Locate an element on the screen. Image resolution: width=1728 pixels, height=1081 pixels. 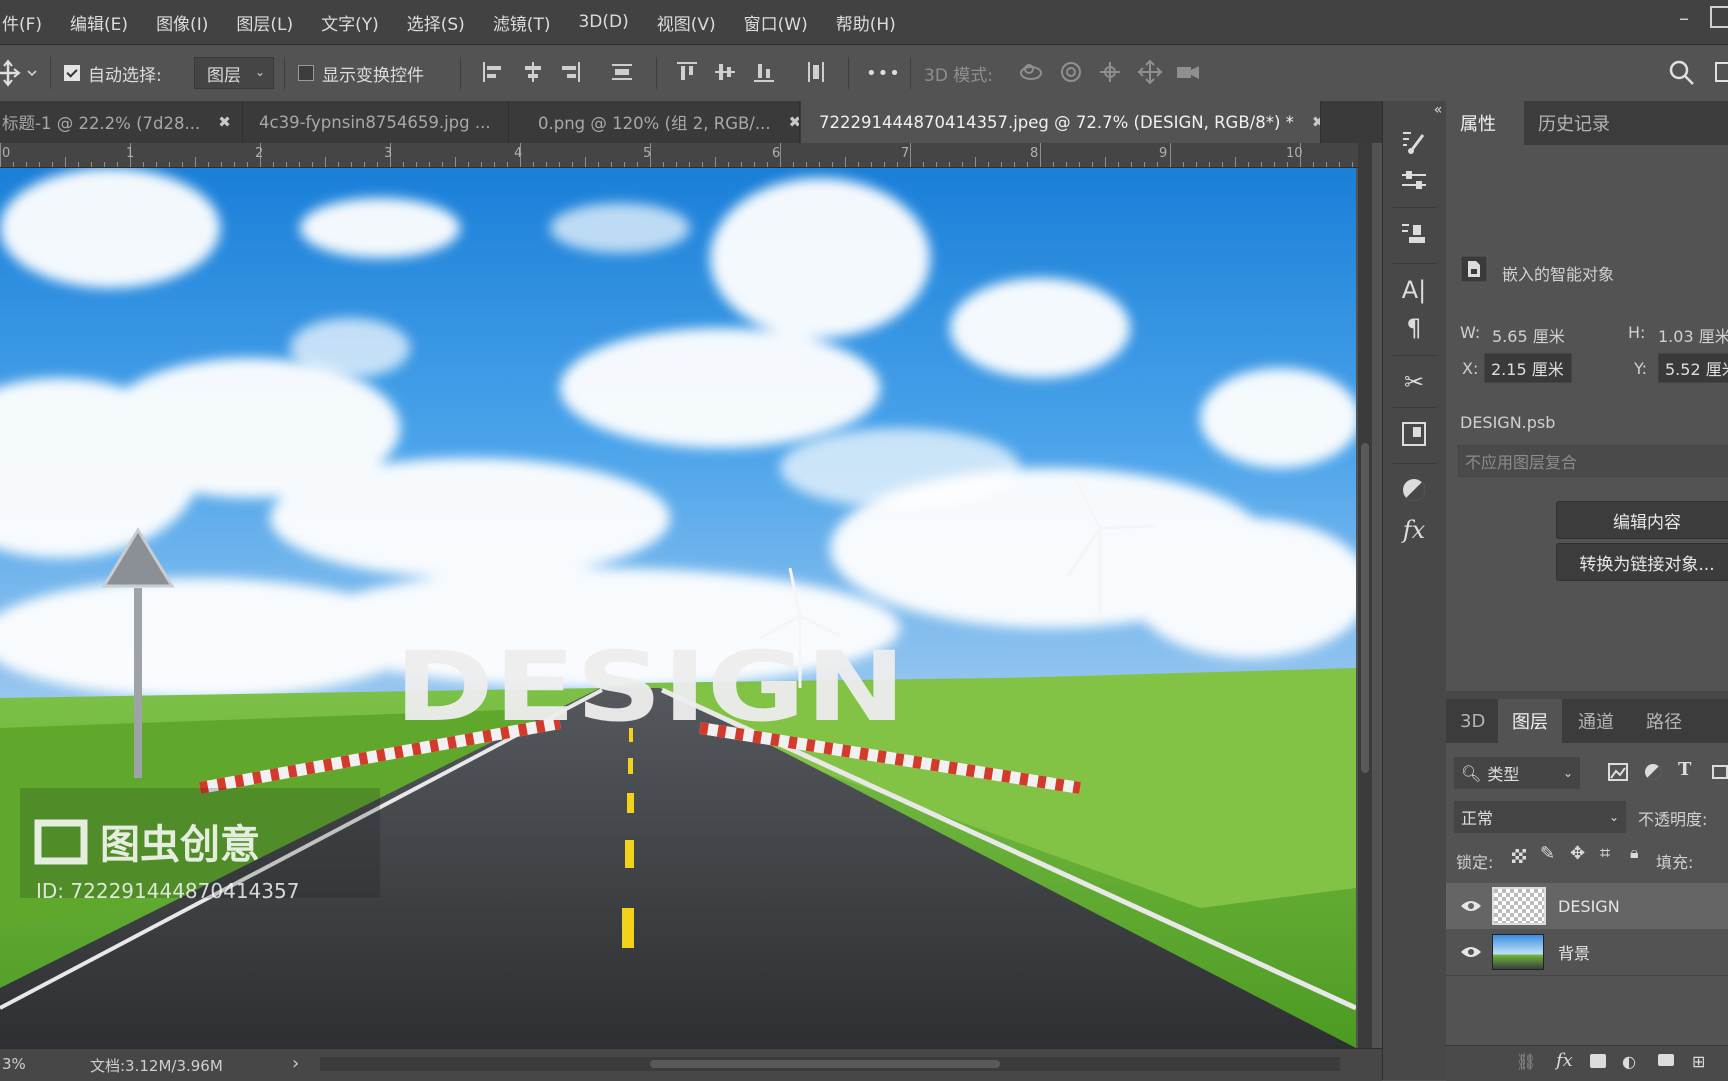
align-top-icon is located at coordinates (687, 72).